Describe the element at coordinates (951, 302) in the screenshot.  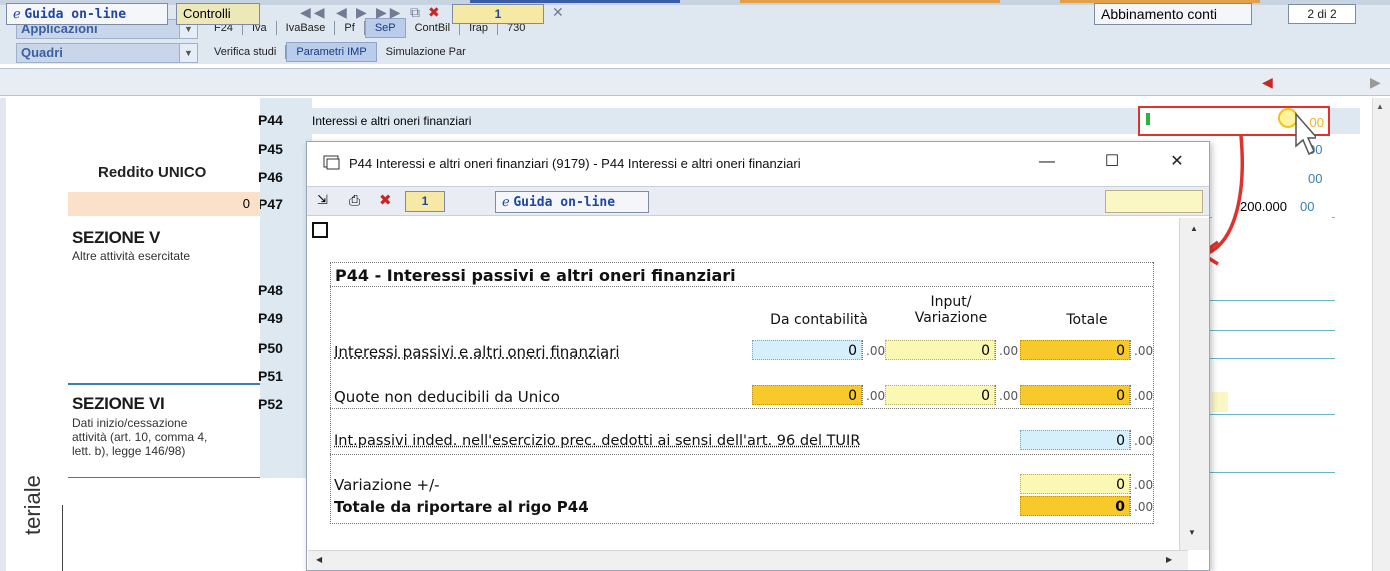
I see `col-header-input-line: Input/` at that location.